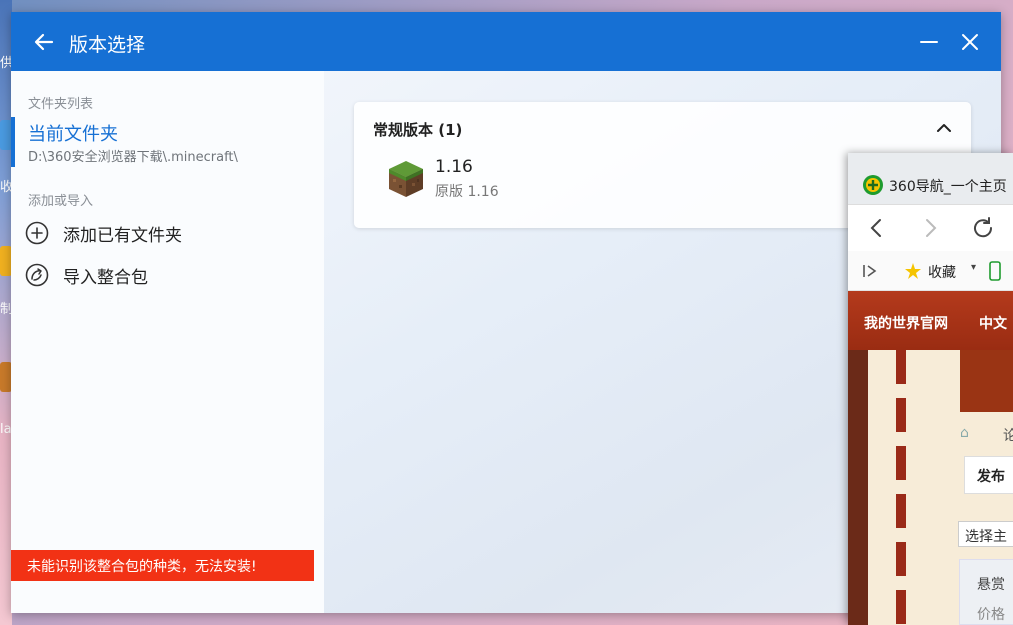 This screenshot has width=1013, height=625. Describe the element at coordinates (107, 45) in the screenshot. I see `window-title: 版本选择` at that location.